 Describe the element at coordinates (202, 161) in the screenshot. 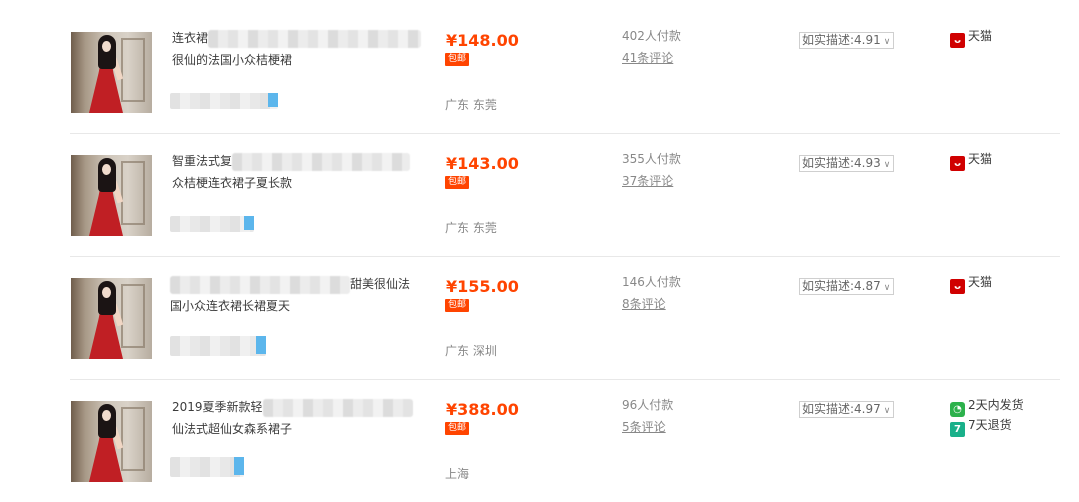

I see `product-title-text: 智重法式复` at that location.